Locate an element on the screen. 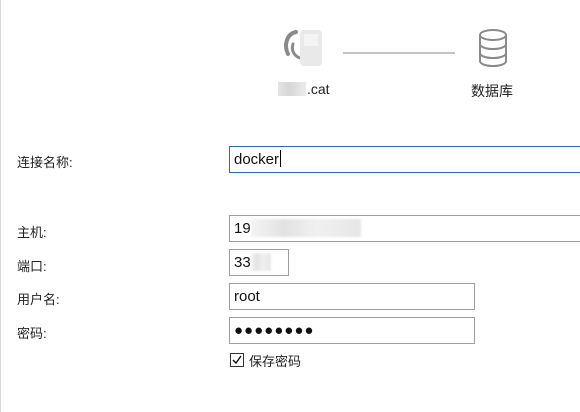 The image size is (580, 412). app-label: .cat is located at coordinates (308, 89).